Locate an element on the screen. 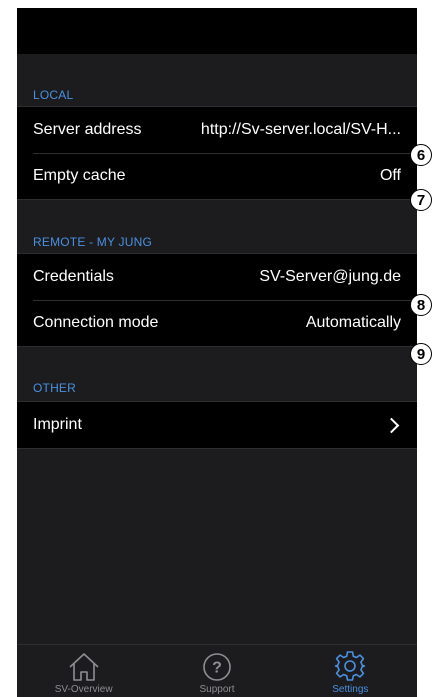 The height and width of the screenshot is (697, 446). tab-settings-label: Settings is located at coordinates (350, 689).